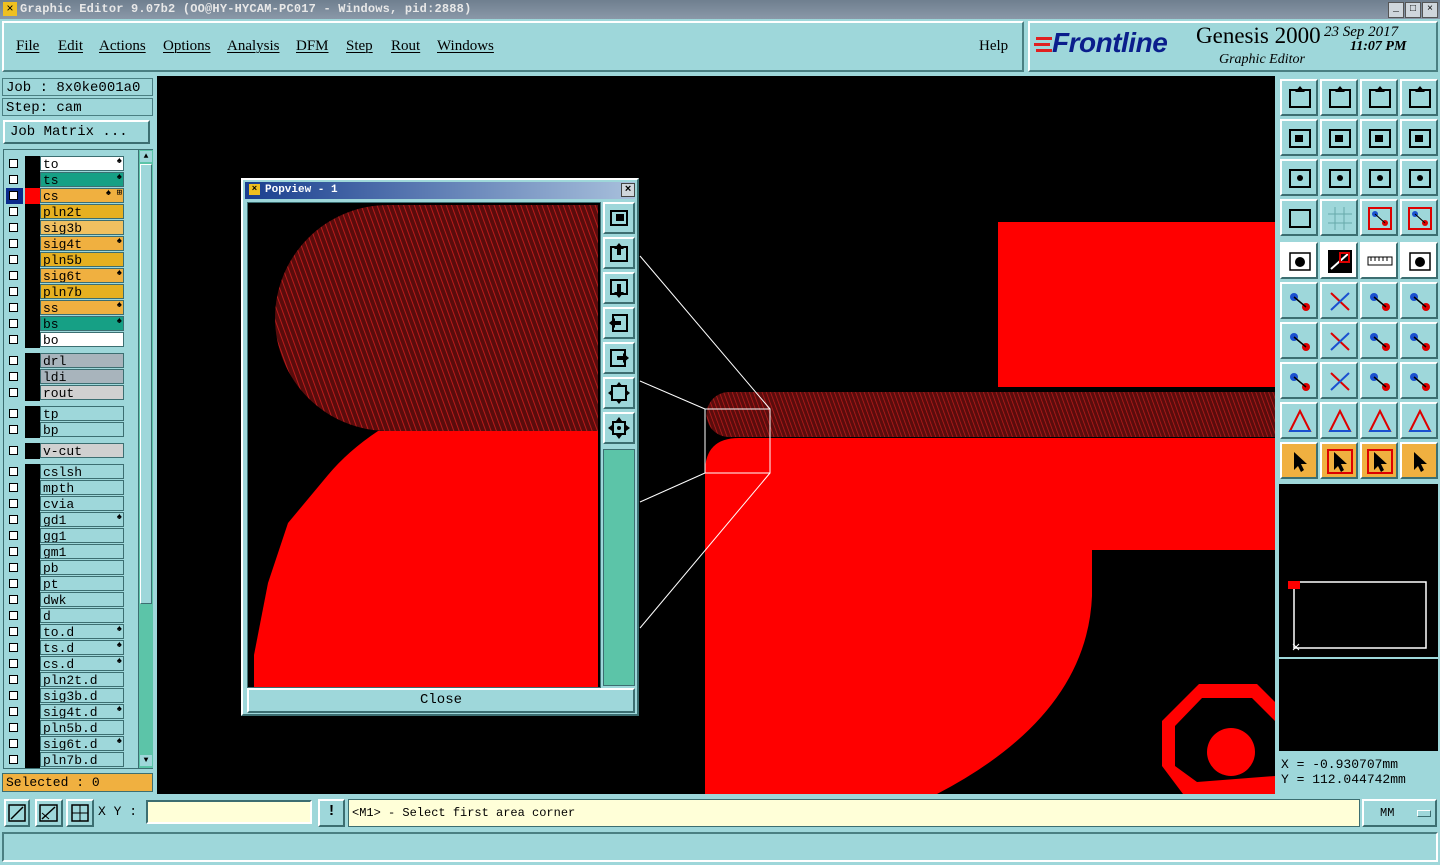 The width and height of the screenshot is (1440, 865). What do you see at coordinates (1379, 217) in the screenshot?
I see `snap-tool-button` at bounding box center [1379, 217].